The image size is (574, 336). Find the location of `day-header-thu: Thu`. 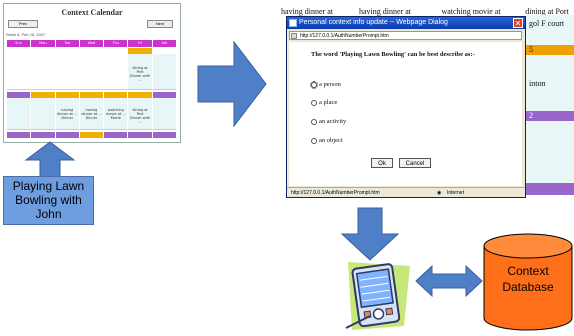

day-header-thu: Thu is located at coordinates (116, 43).